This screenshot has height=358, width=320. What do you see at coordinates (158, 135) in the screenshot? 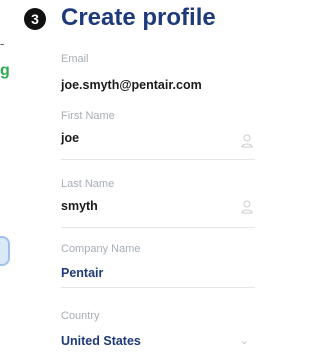
I see `first-name-field: First Name joe` at bounding box center [158, 135].